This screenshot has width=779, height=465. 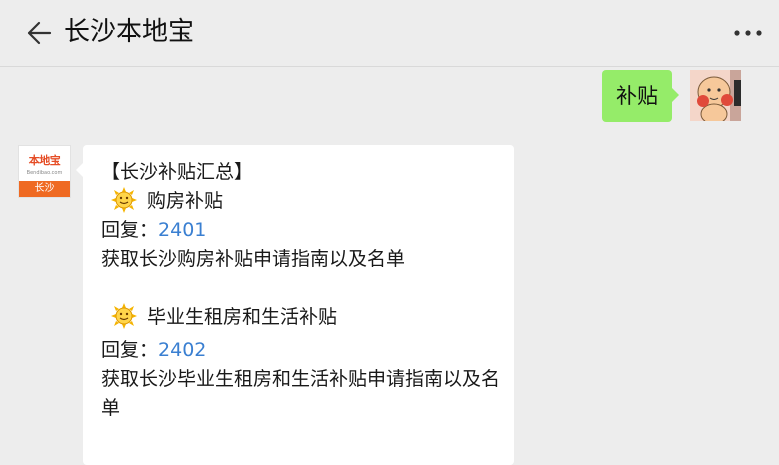 What do you see at coordinates (129, 32) in the screenshot?
I see `chat-title: 长沙本地宝` at bounding box center [129, 32].